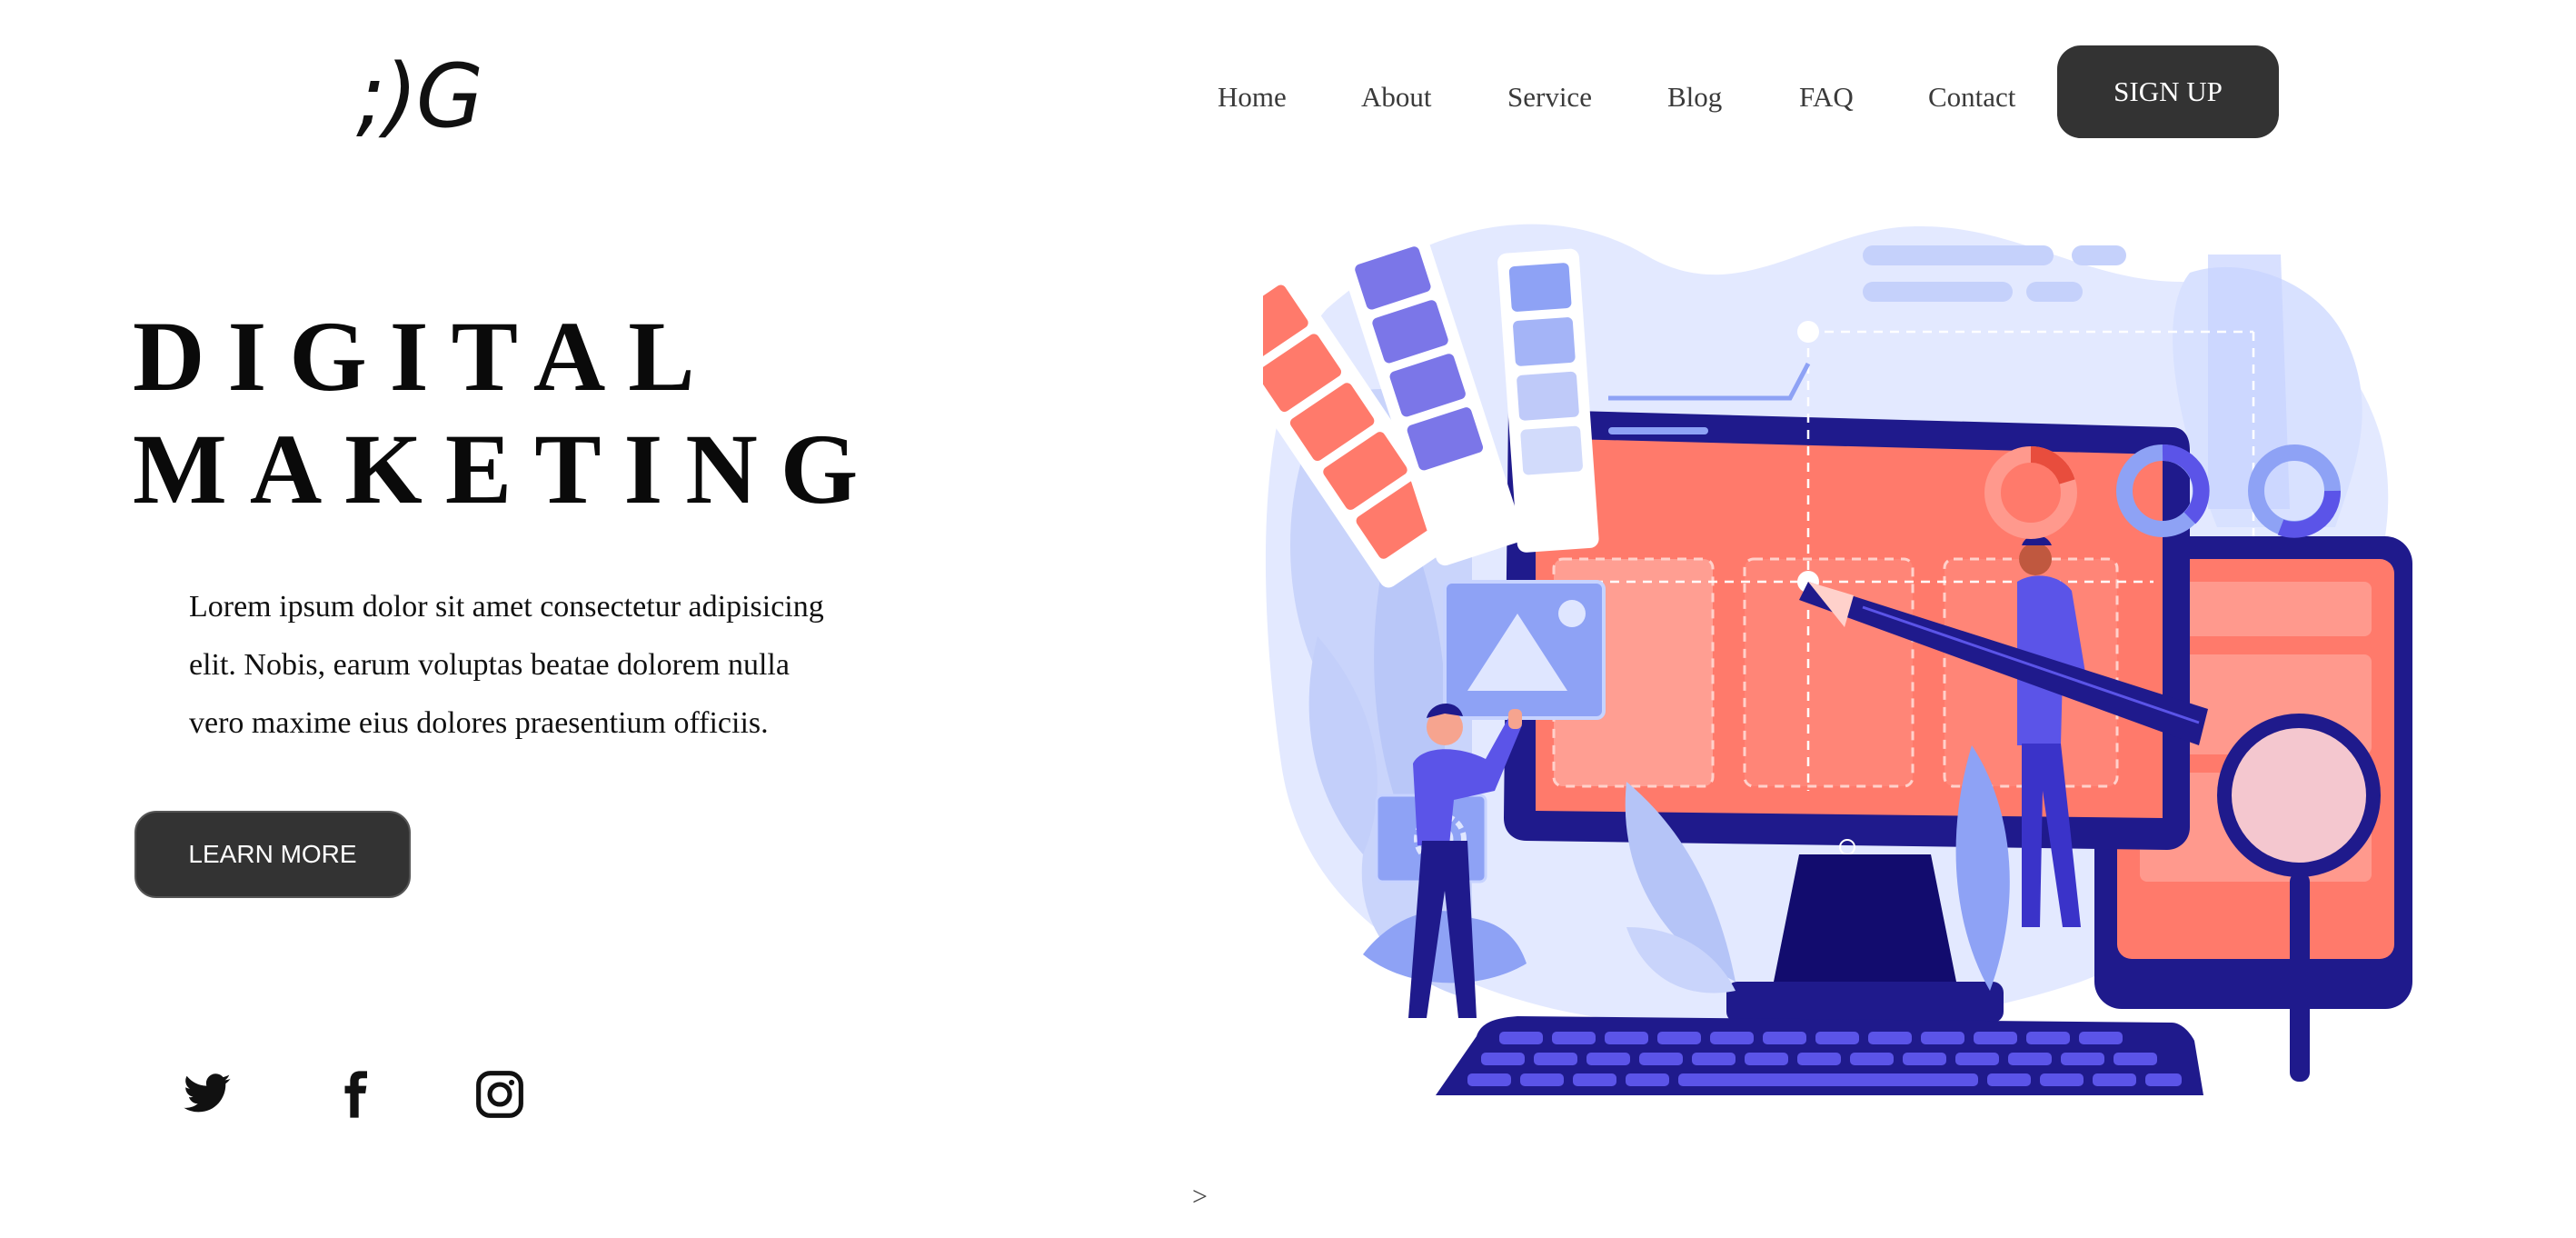 This screenshot has height=1238, width=2576. What do you see at coordinates (500, 1094) in the screenshot?
I see `instagram-icon` at bounding box center [500, 1094].